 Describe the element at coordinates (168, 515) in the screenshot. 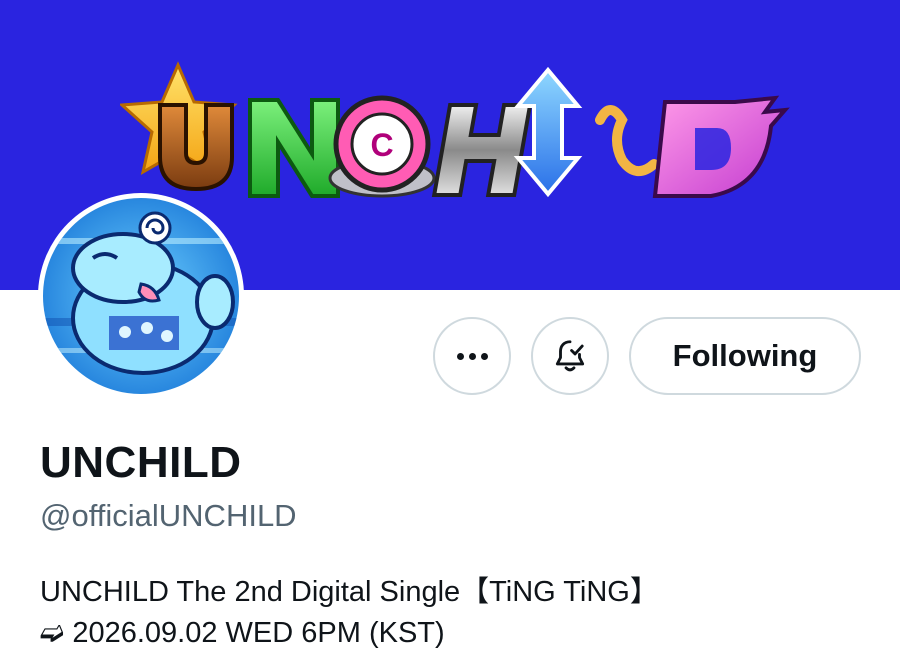

I see `user-handle: @officialUNCHILD` at that location.